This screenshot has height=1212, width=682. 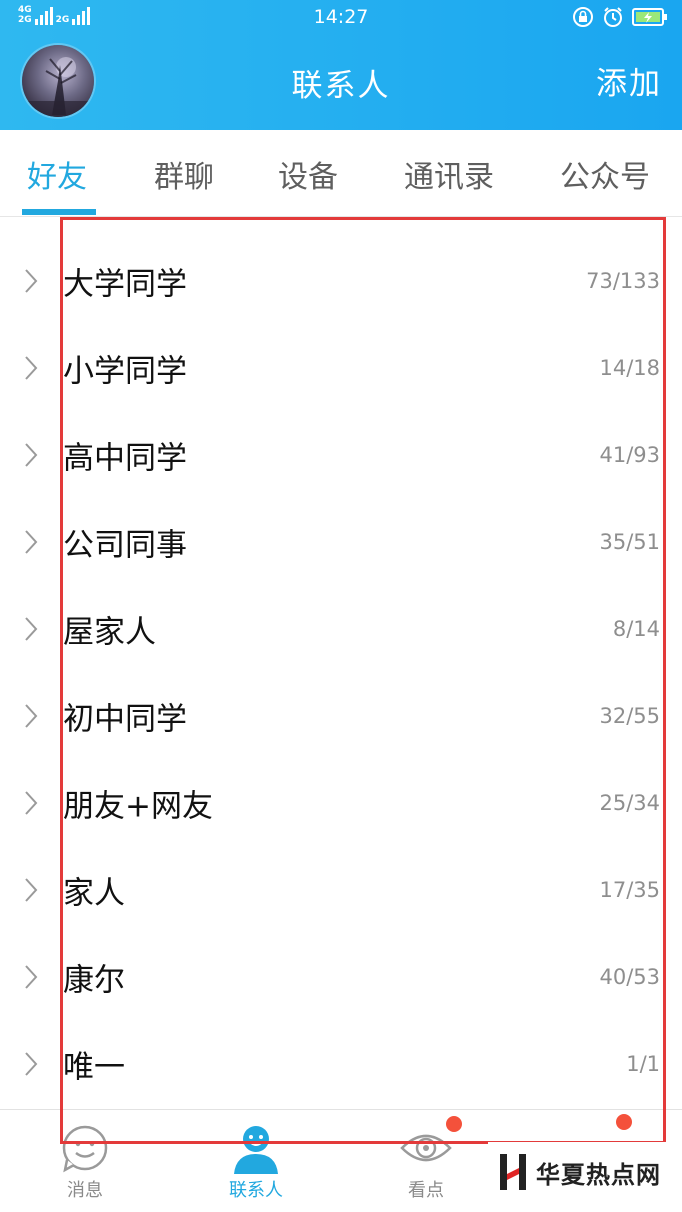 I want to click on nav-kandian-label: 看点, so click(x=426, y=1190).